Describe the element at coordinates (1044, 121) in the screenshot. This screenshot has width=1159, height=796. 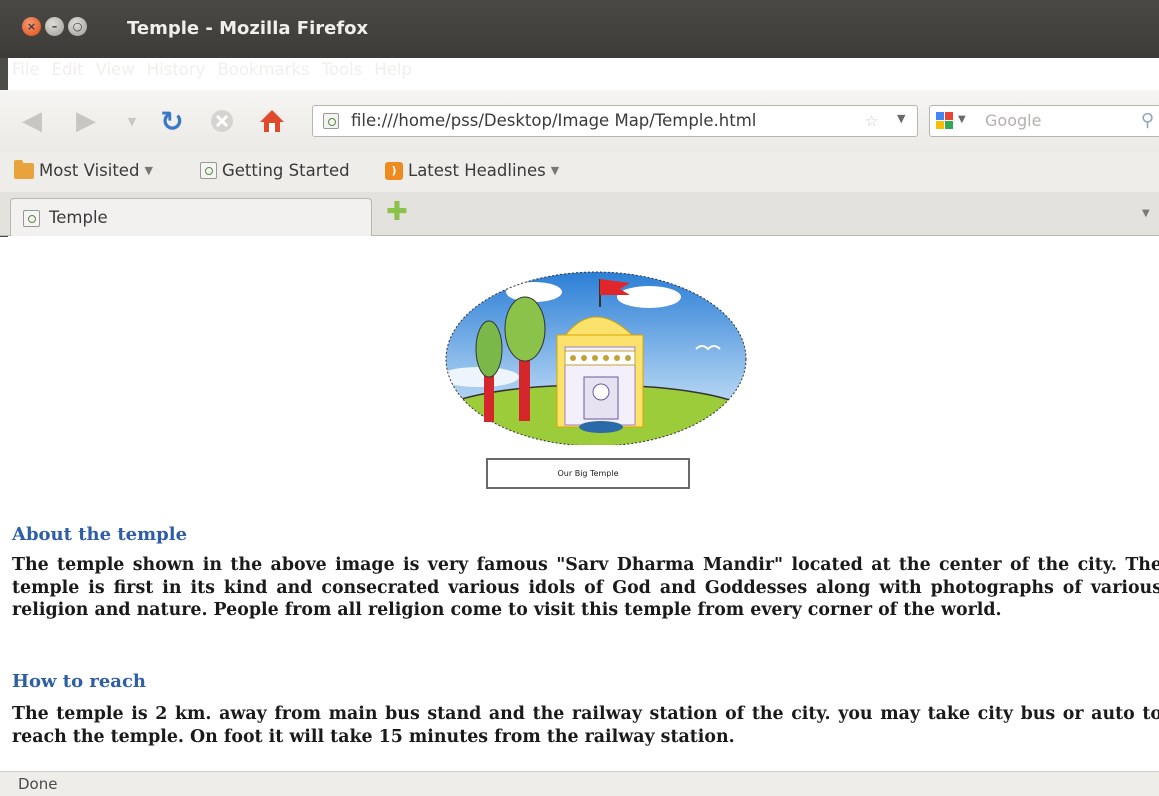
I see `search-box: ▼ Google ⚲` at that location.